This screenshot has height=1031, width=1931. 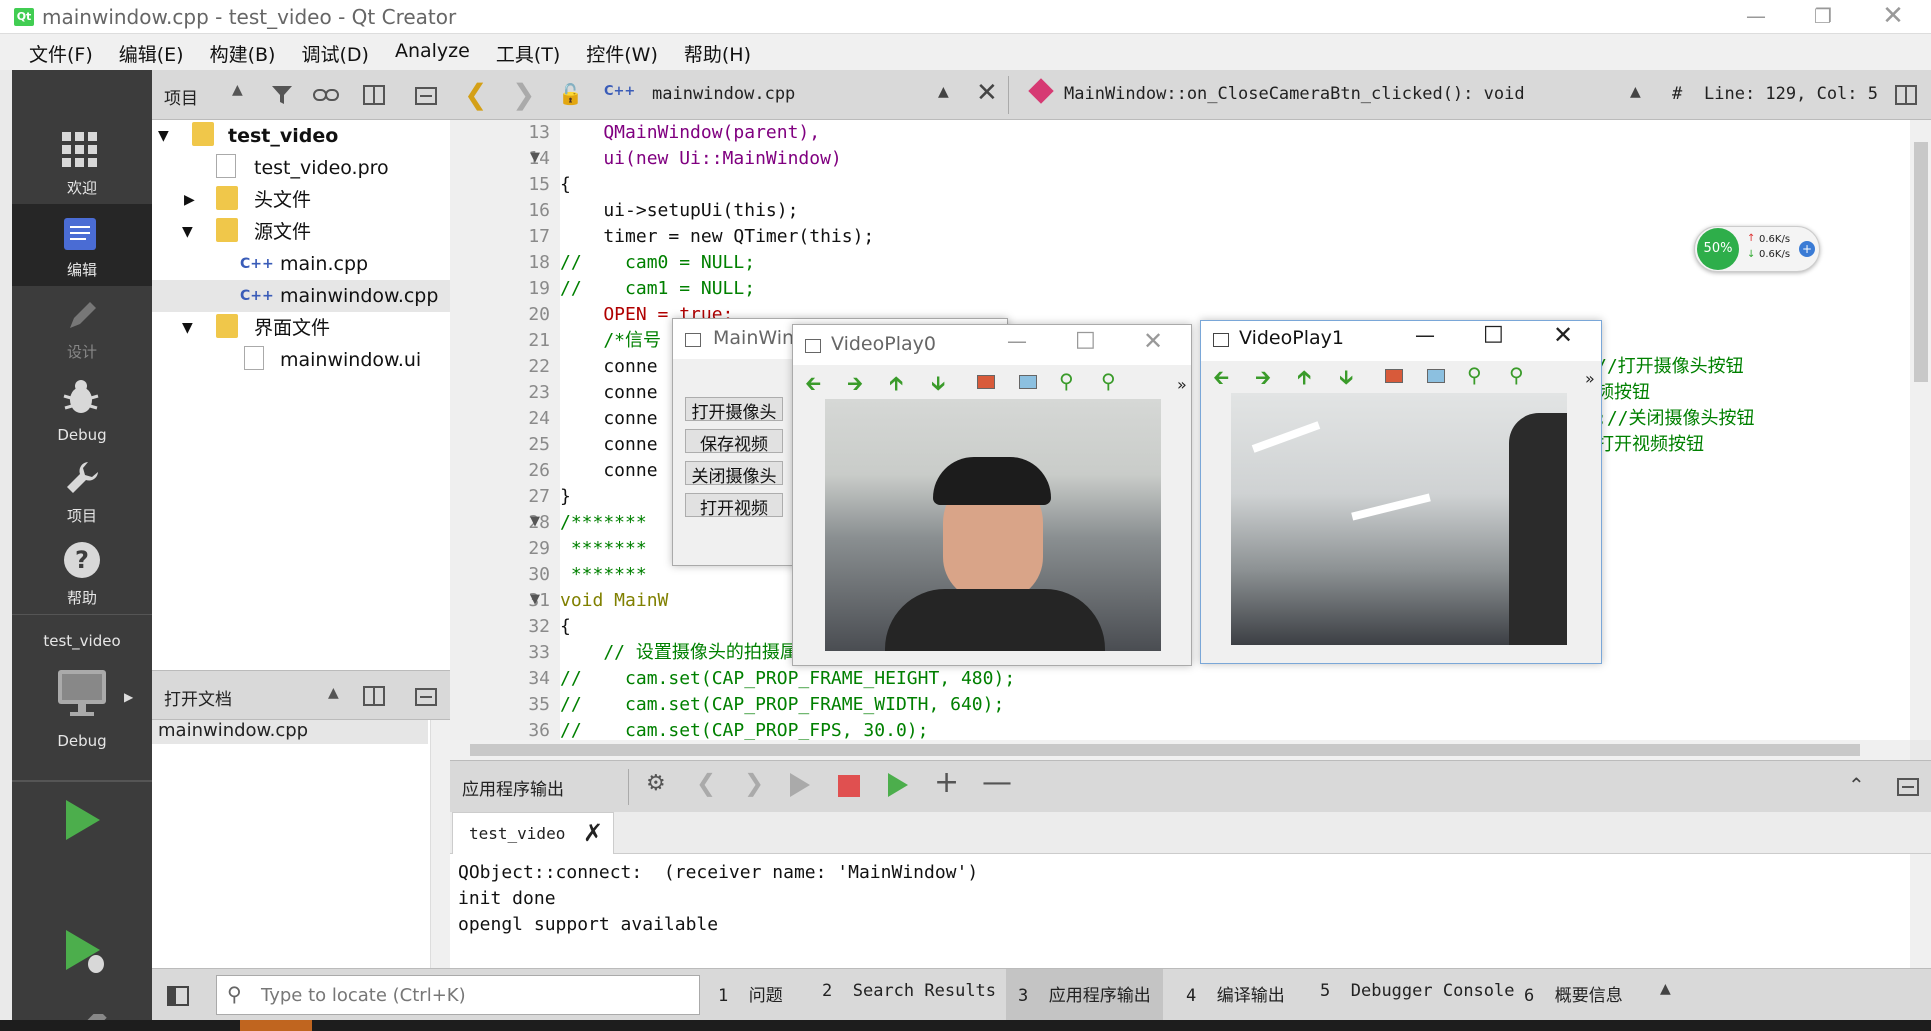 What do you see at coordinates (997, 782) in the screenshot?
I see `zoom-out-output-icon: —` at bounding box center [997, 782].